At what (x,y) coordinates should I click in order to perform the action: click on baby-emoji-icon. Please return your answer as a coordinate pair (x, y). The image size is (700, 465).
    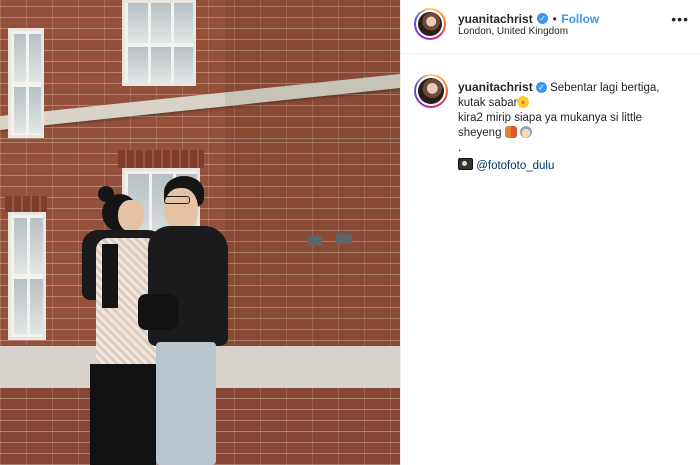
    Looking at the image, I should click on (525, 132).